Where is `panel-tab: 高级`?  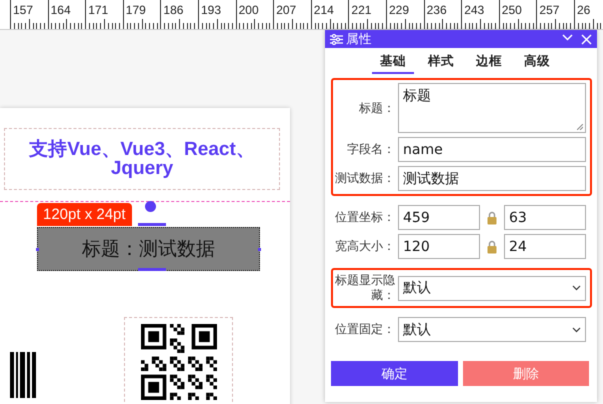
panel-tab: 高级 is located at coordinates (537, 63).